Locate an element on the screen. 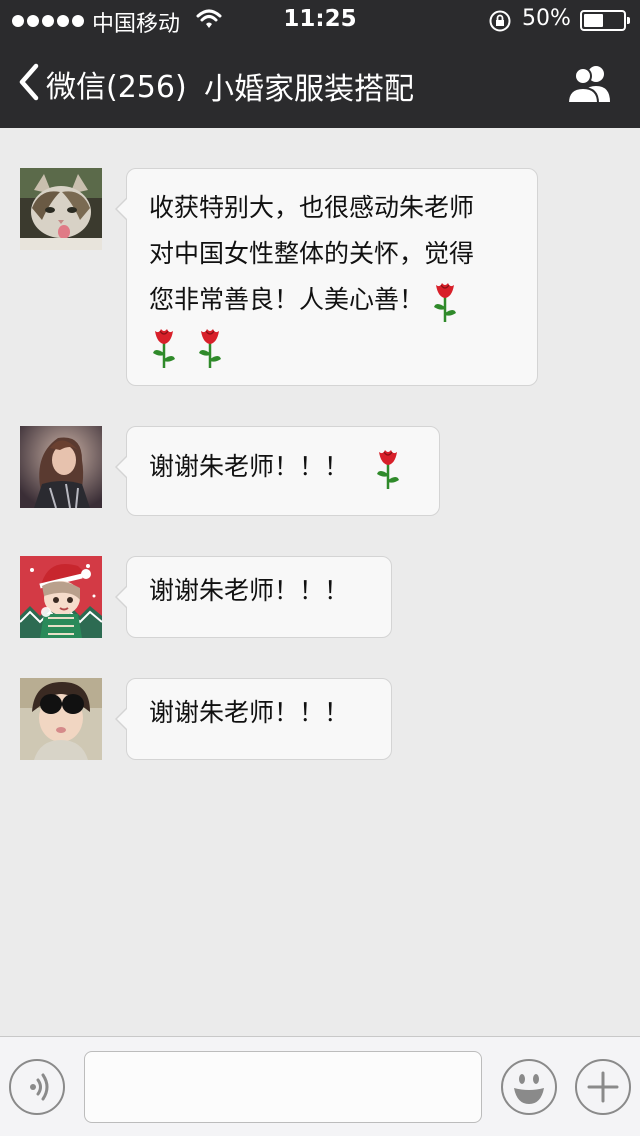 The image size is (640, 1136). more-button is located at coordinates (603, 1087).